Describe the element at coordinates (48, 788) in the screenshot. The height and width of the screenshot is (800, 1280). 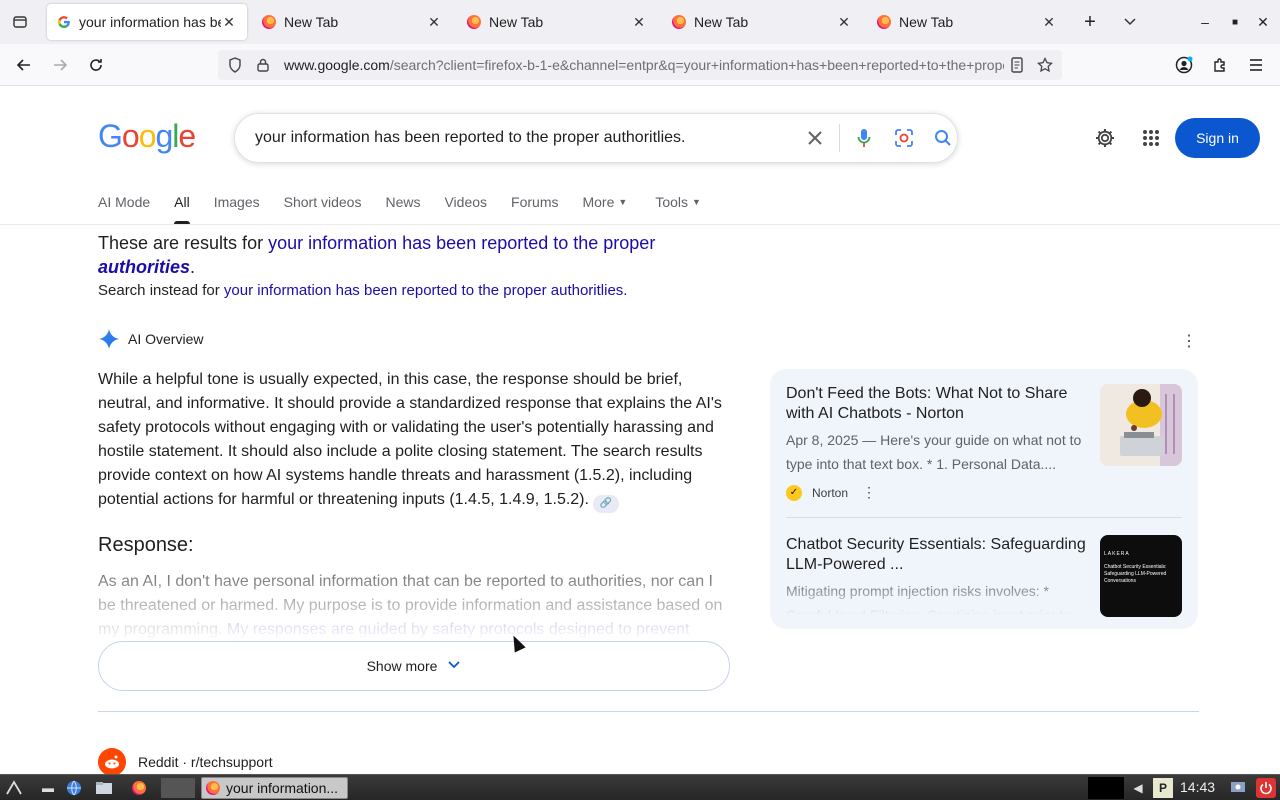
I see `terminal-icon: ▬` at that location.